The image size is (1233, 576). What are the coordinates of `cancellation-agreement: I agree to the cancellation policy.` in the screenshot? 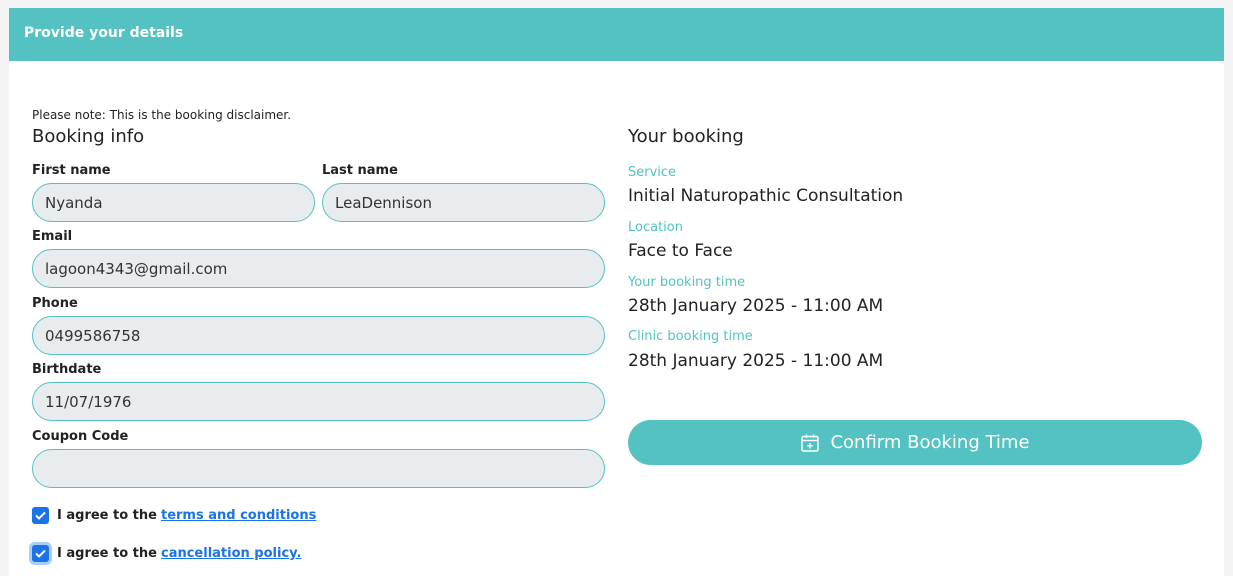 It's located at (166, 553).